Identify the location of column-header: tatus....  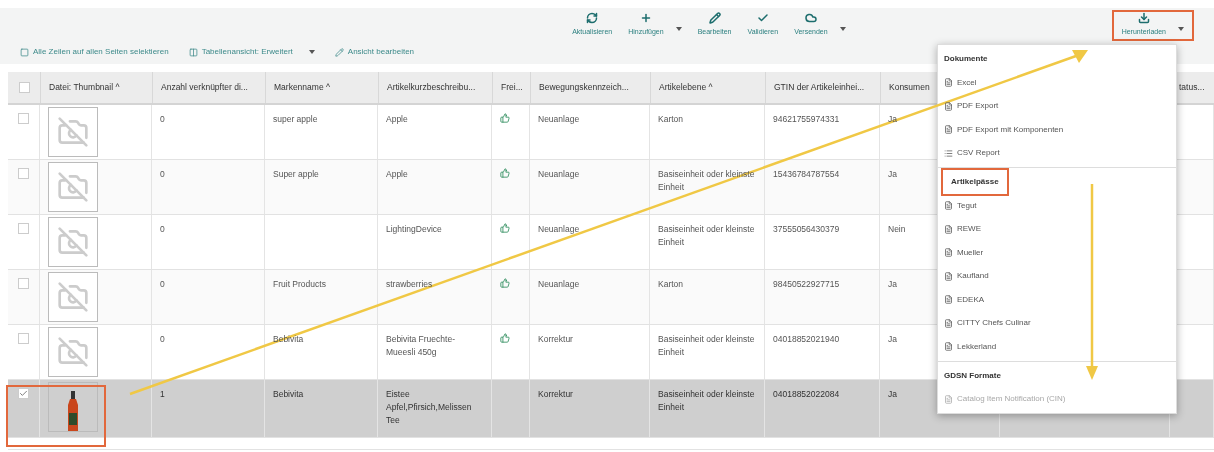
(1192, 87).